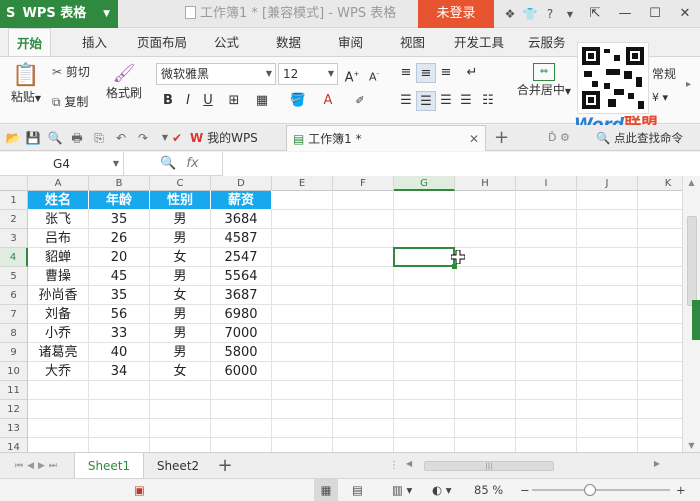  What do you see at coordinates (119, 183) in the screenshot?
I see `column-header: B` at bounding box center [119, 183].